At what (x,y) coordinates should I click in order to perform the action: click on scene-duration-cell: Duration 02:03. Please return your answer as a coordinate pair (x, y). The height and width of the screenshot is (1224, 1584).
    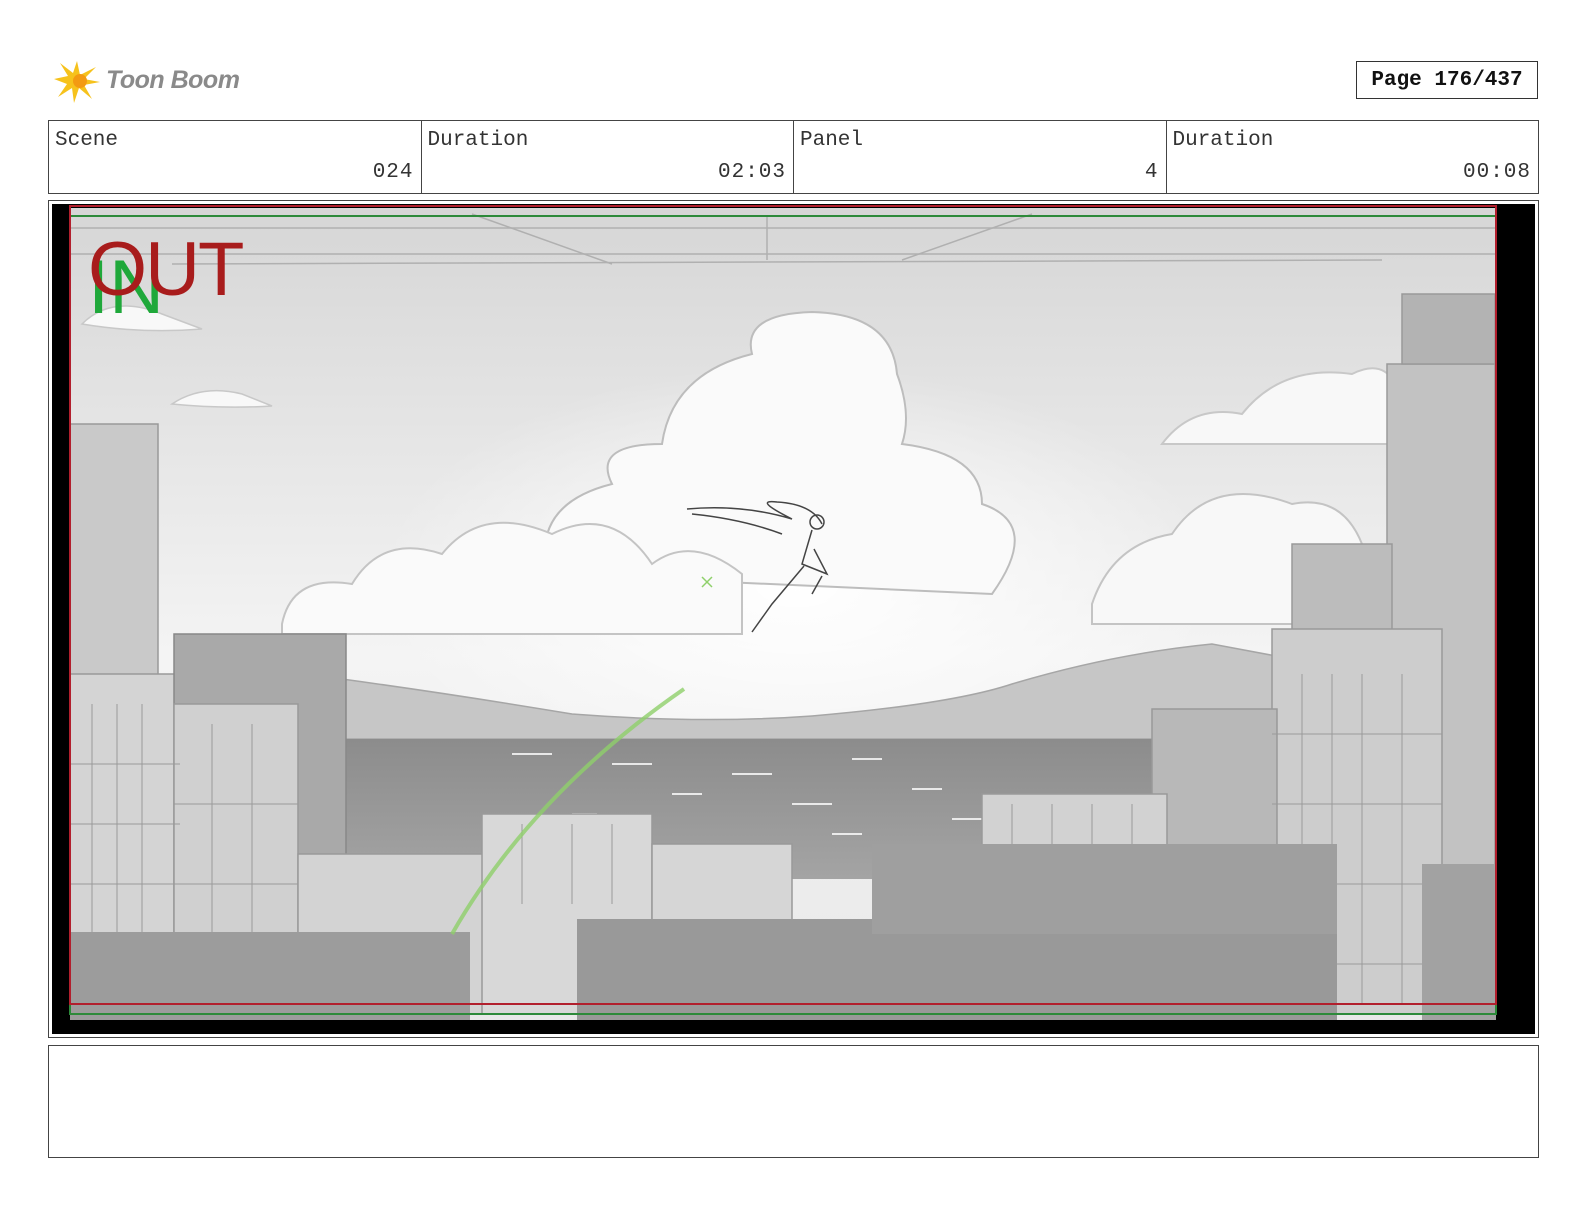
    Looking at the image, I should click on (608, 157).